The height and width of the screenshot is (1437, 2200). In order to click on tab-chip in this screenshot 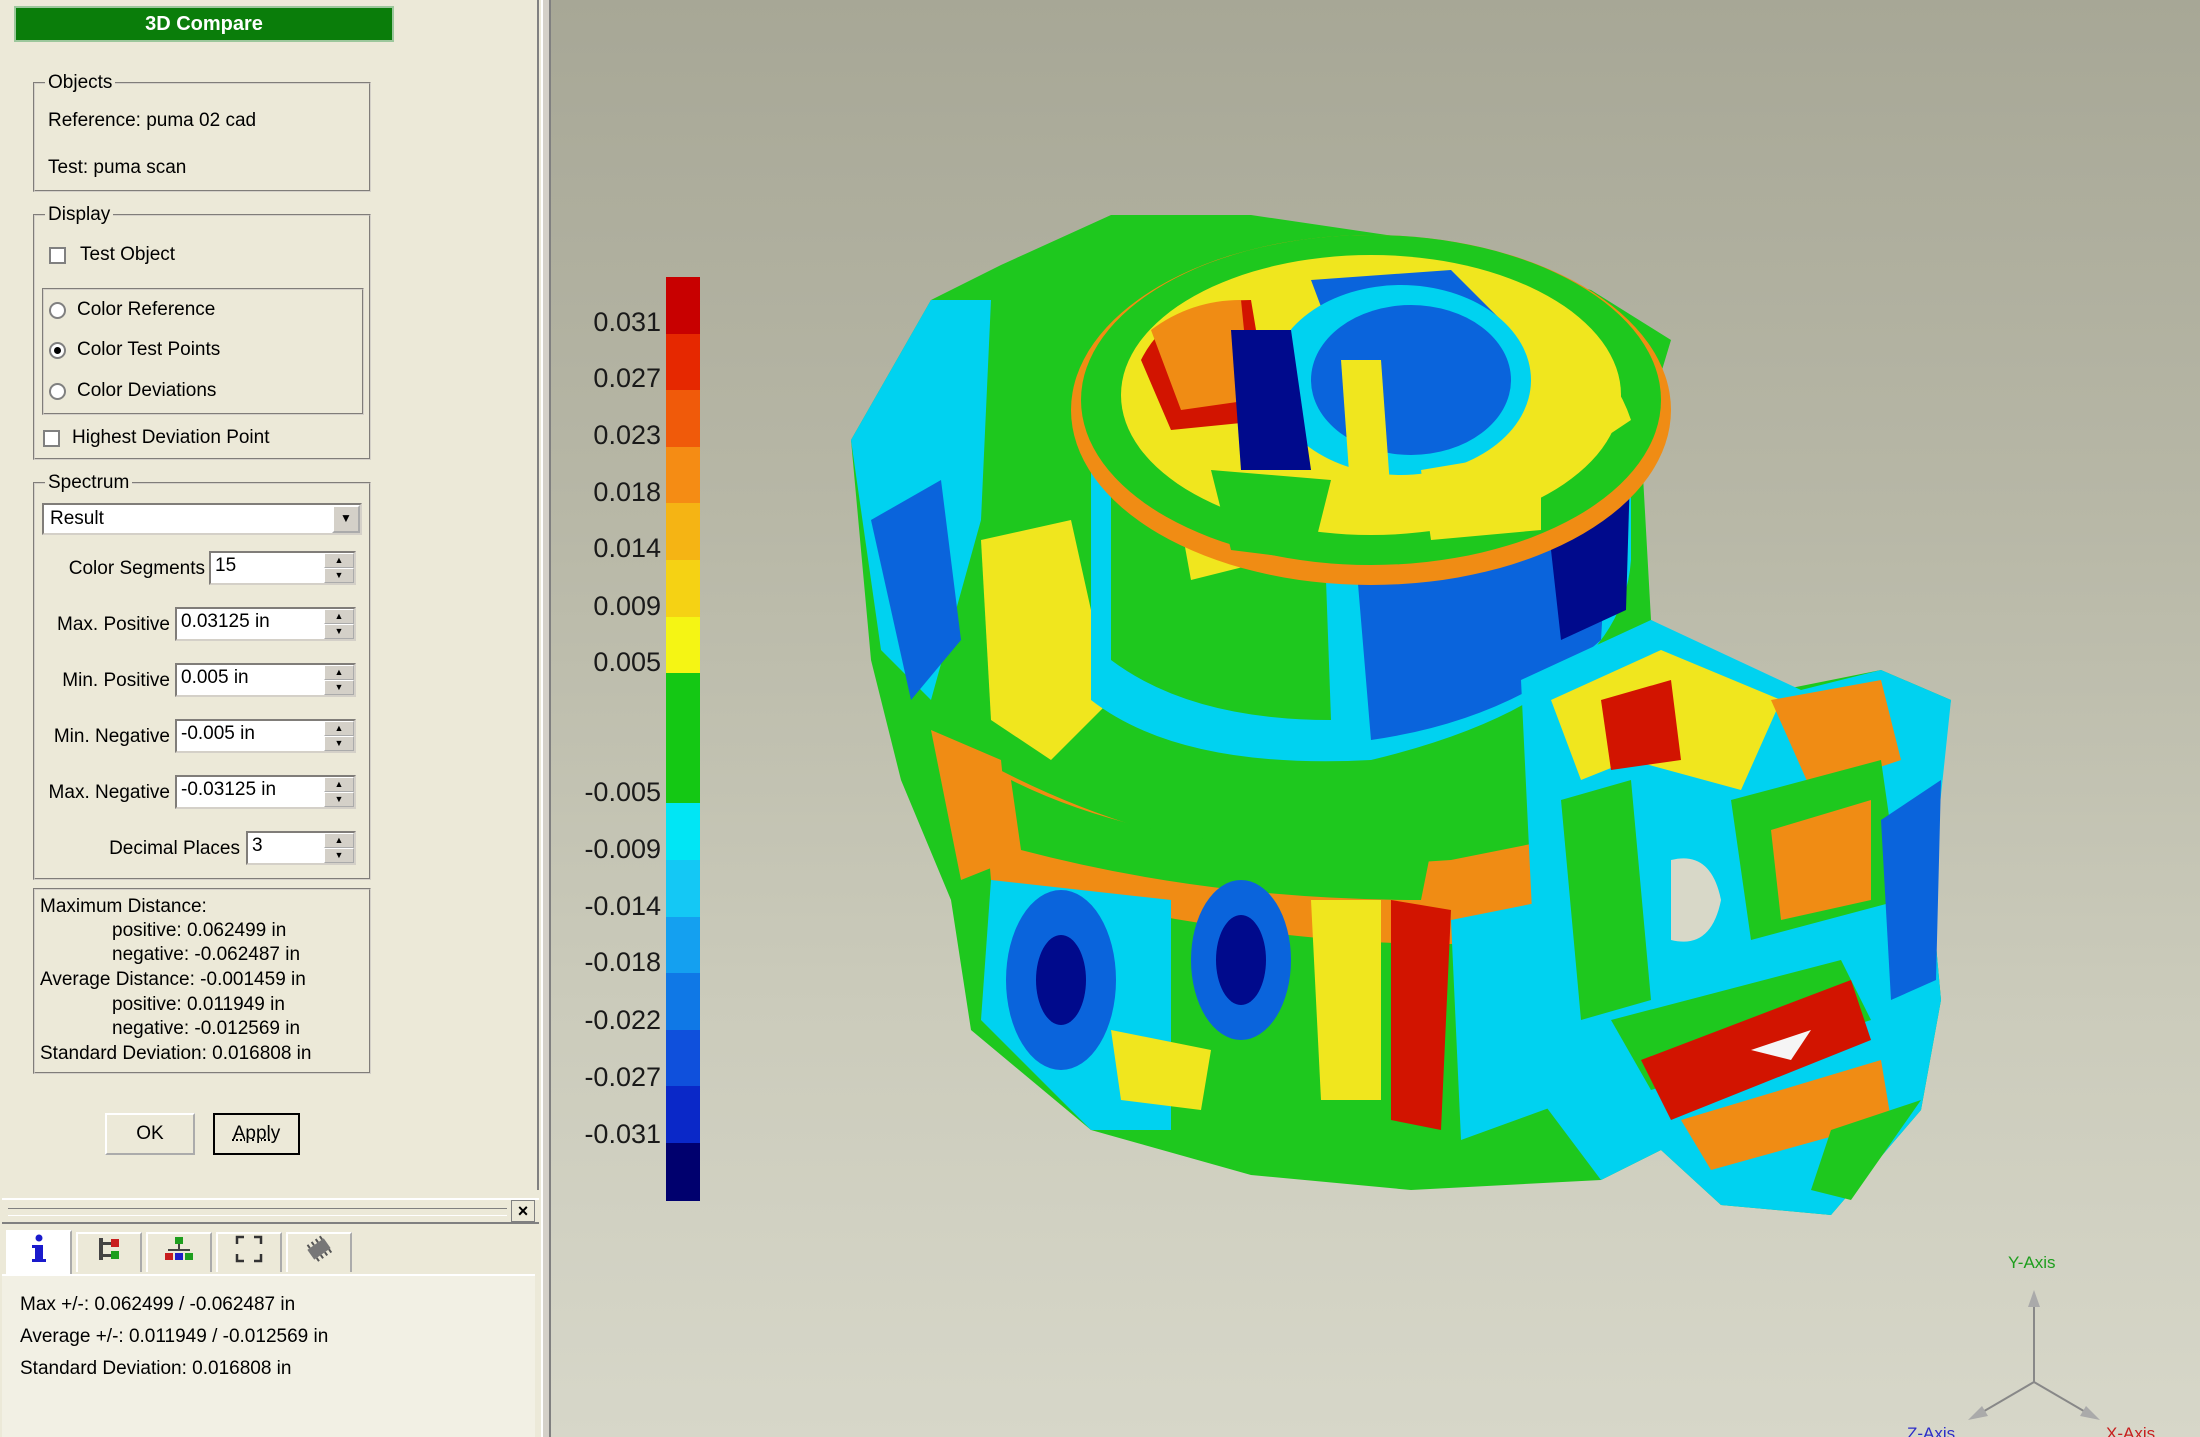, I will do `click(319, 1252)`.